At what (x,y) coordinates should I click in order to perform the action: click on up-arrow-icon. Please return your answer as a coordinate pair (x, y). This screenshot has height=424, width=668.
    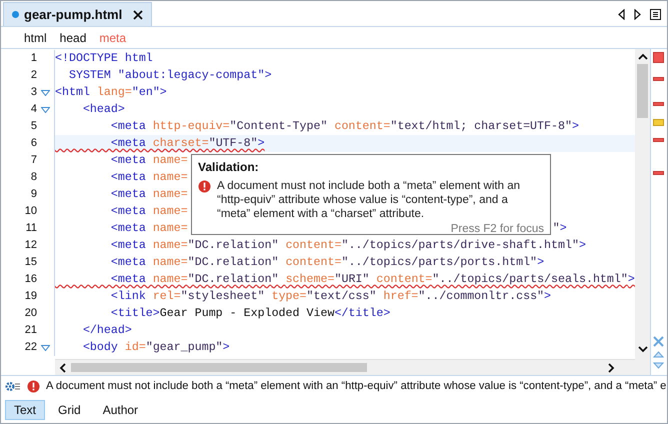
    Looking at the image, I should click on (658, 354).